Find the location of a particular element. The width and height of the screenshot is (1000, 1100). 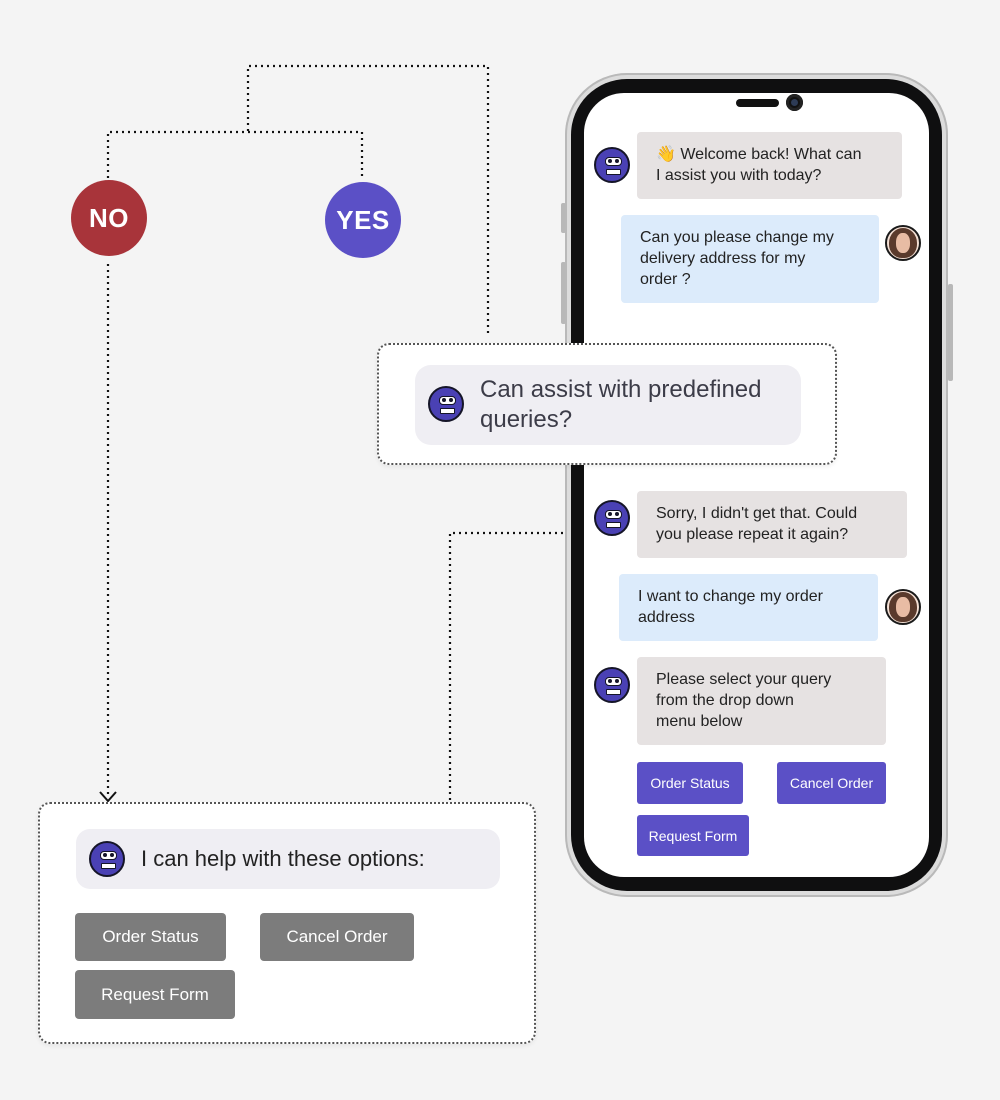

no-label: NO is located at coordinates (109, 217).